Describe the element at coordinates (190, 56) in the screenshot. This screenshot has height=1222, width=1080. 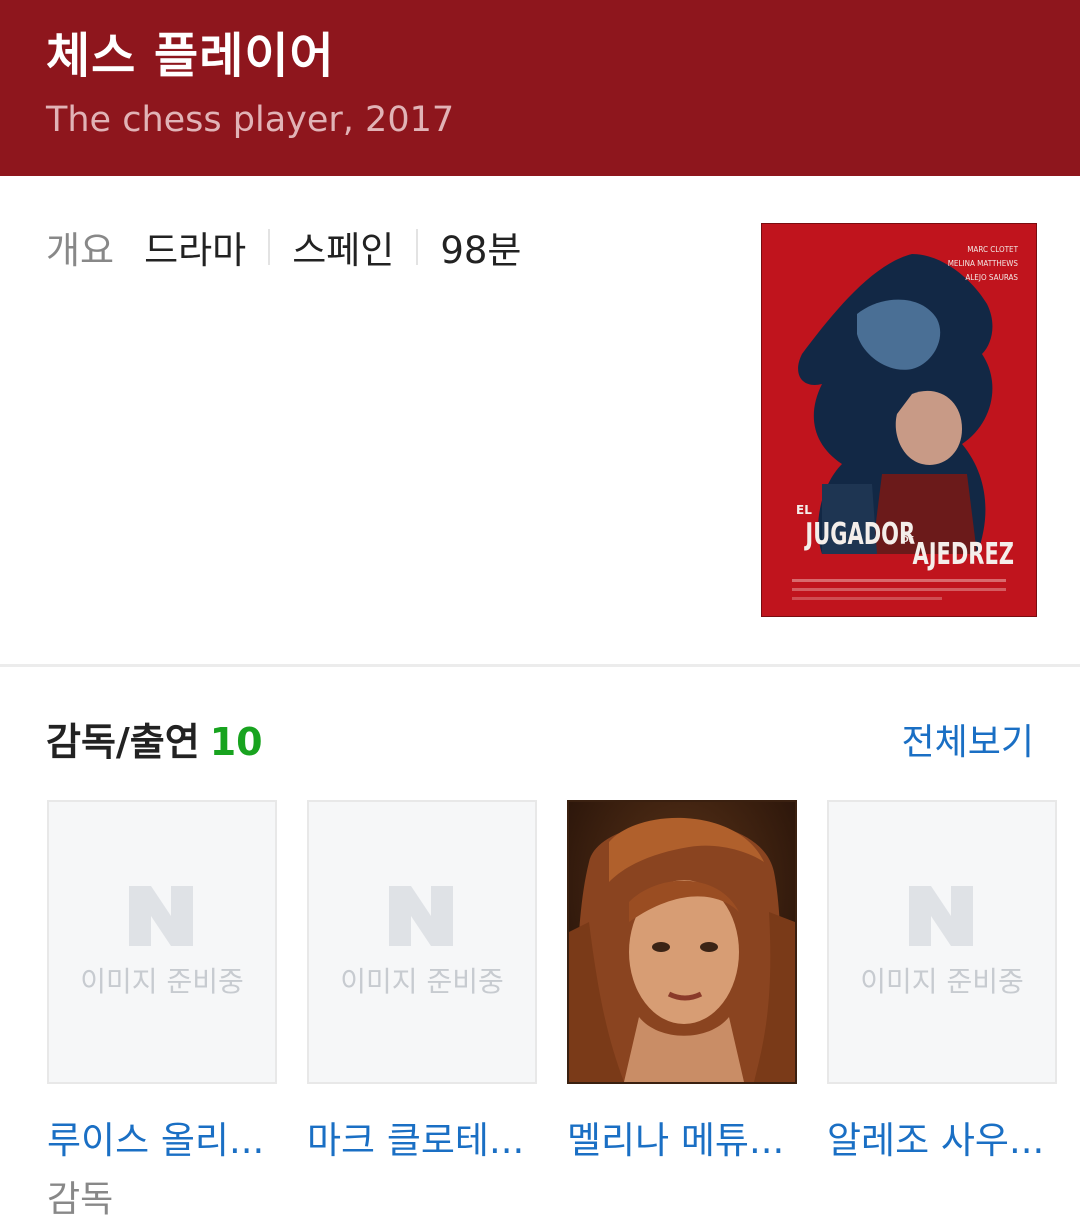
I see `movie-title: 체스 플레이어` at that location.